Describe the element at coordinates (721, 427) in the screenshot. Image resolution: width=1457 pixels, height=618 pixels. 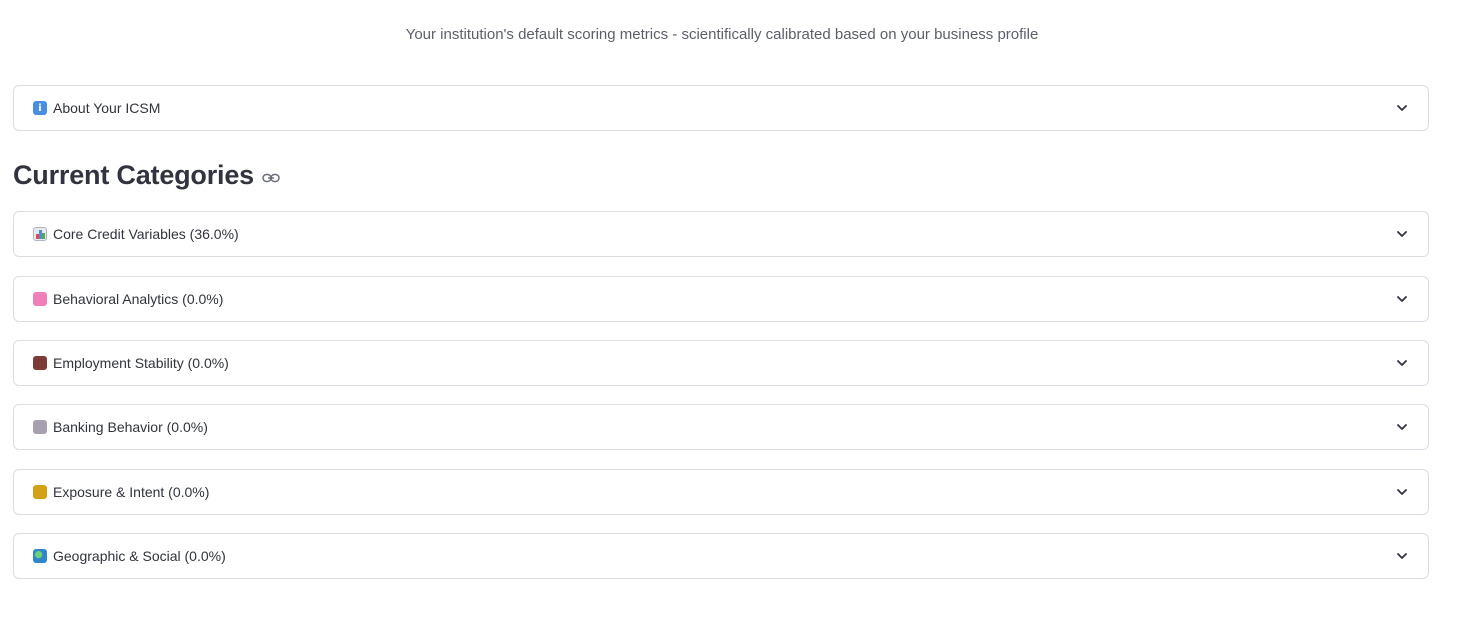
I see `expander-banking-behavior: Banking Behavior (0.0%)` at that location.